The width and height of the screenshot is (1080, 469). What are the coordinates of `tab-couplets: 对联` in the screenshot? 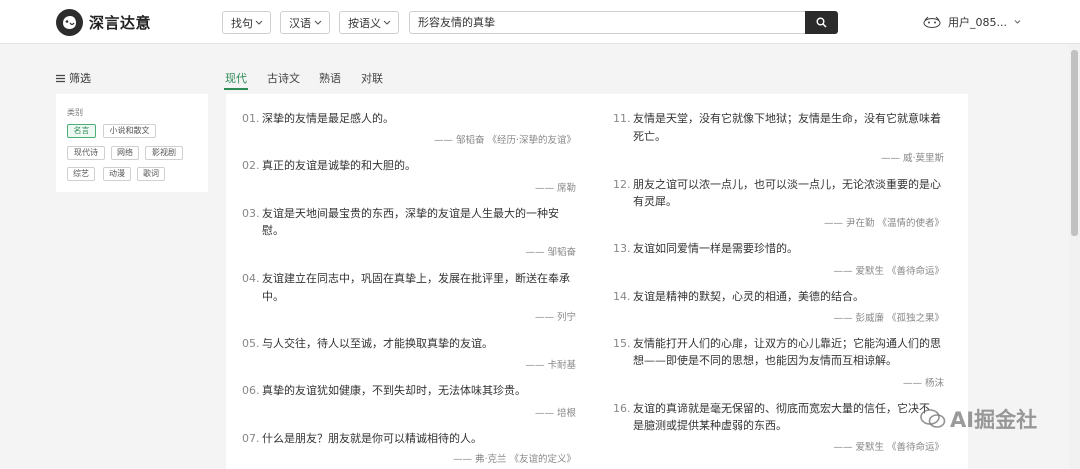 It's located at (372, 78).